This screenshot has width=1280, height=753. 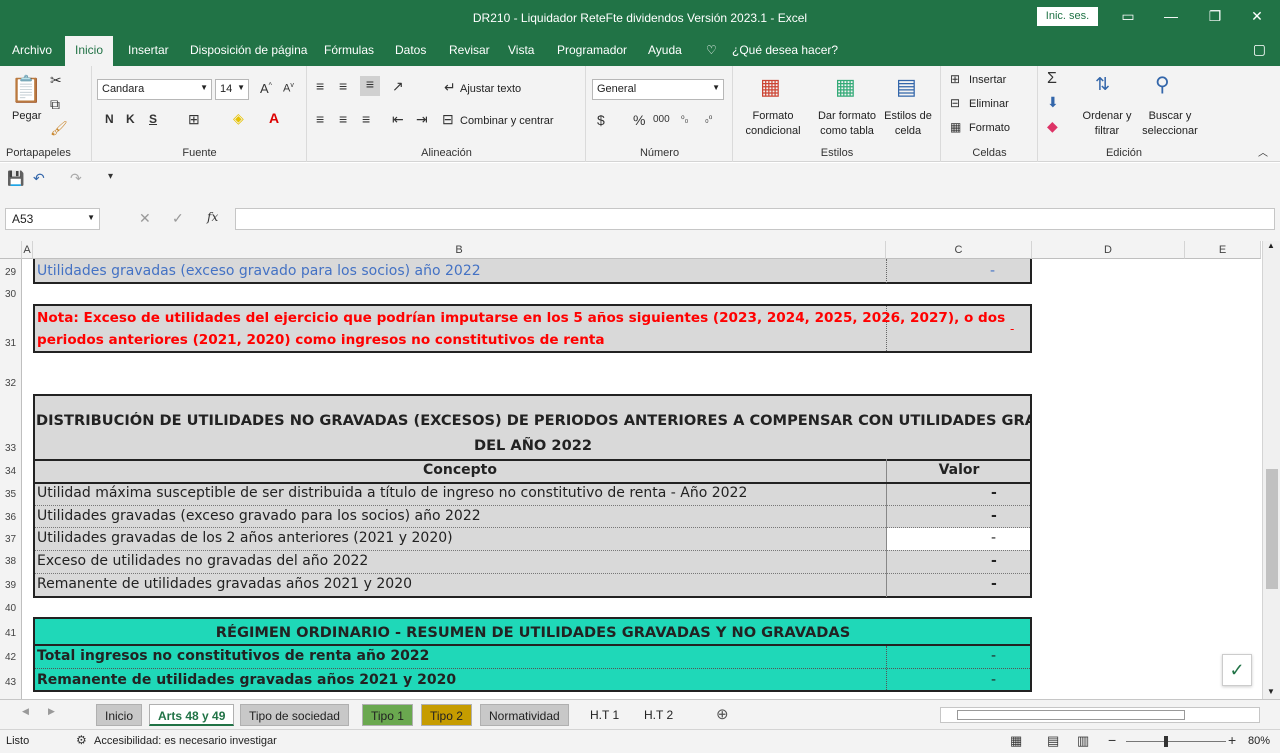 I want to click on enter-icon: ✓, so click(x=178, y=218).